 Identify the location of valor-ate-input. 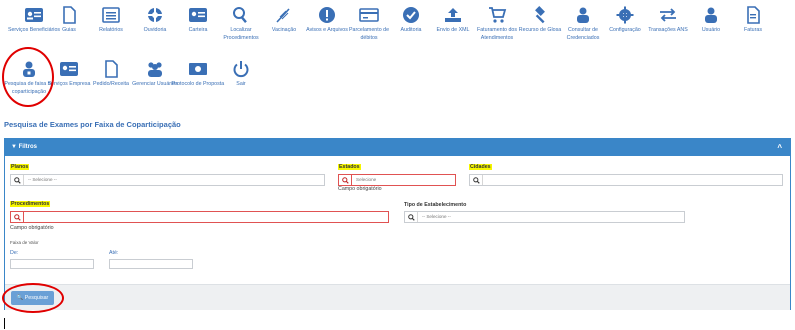
(151, 264).